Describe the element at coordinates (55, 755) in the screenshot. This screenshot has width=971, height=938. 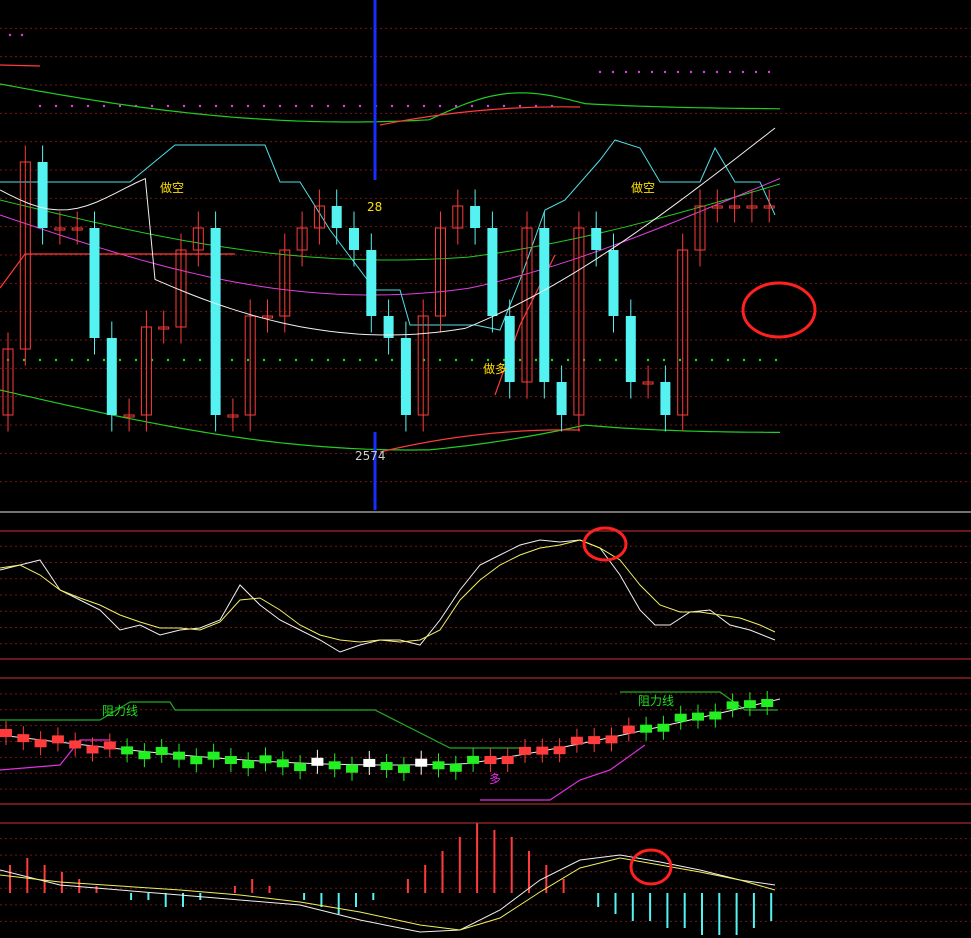
I see `support-line-trend` at that location.